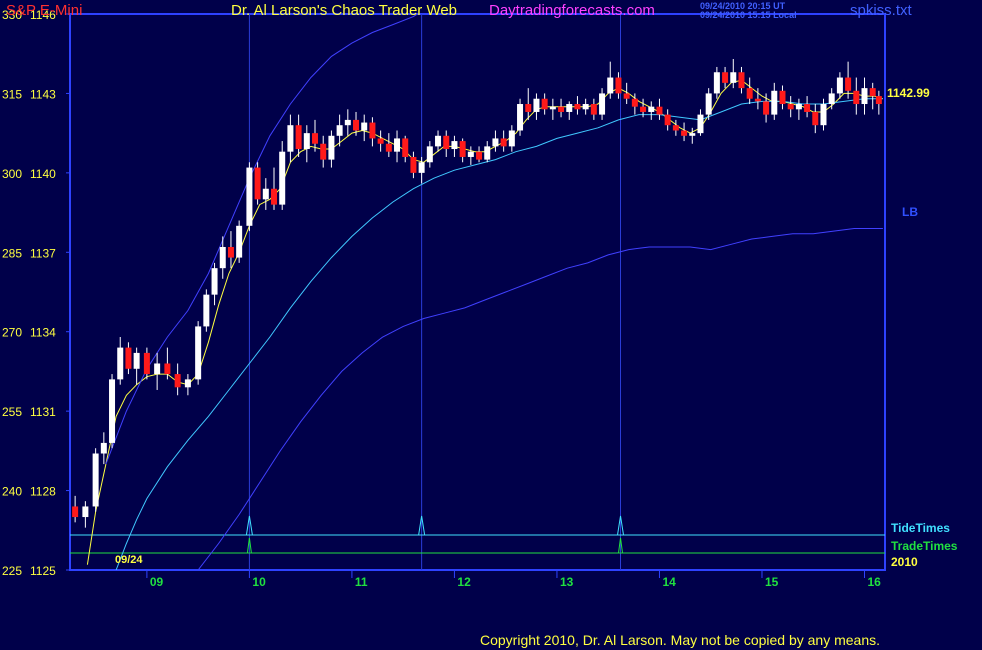  I want to click on x-tick: 12, so click(462, 579).